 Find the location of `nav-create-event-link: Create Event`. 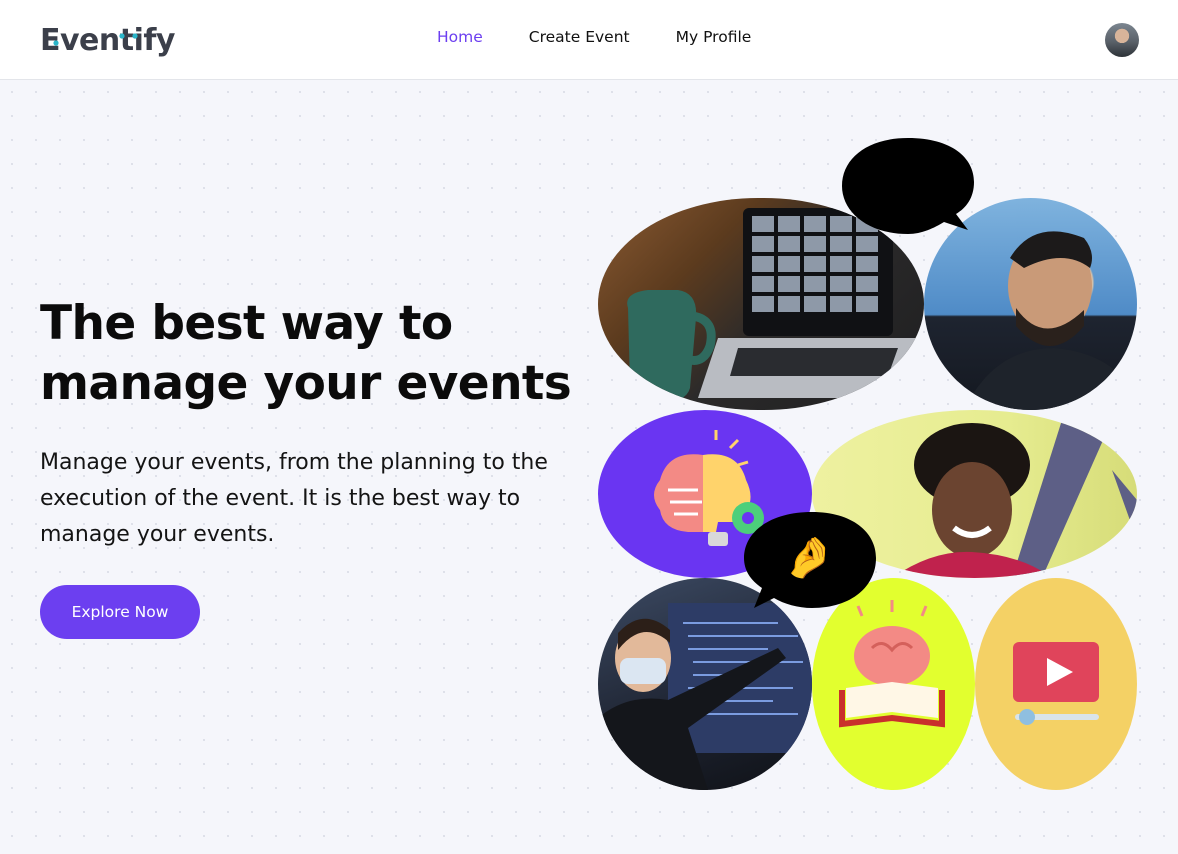

nav-create-event-link: Create Event is located at coordinates (579, 37).